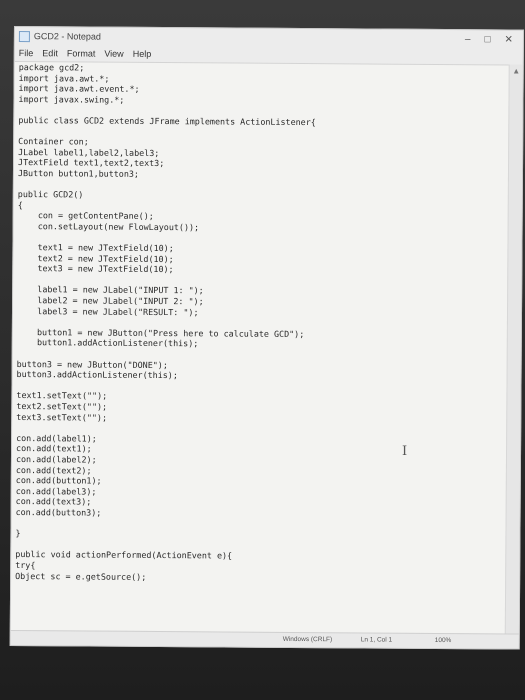 The height and width of the screenshot is (700, 525). What do you see at coordinates (516, 70) in the screenshot?
I see `scroll-up-icon: ▲` at bounding box center [516, 70].